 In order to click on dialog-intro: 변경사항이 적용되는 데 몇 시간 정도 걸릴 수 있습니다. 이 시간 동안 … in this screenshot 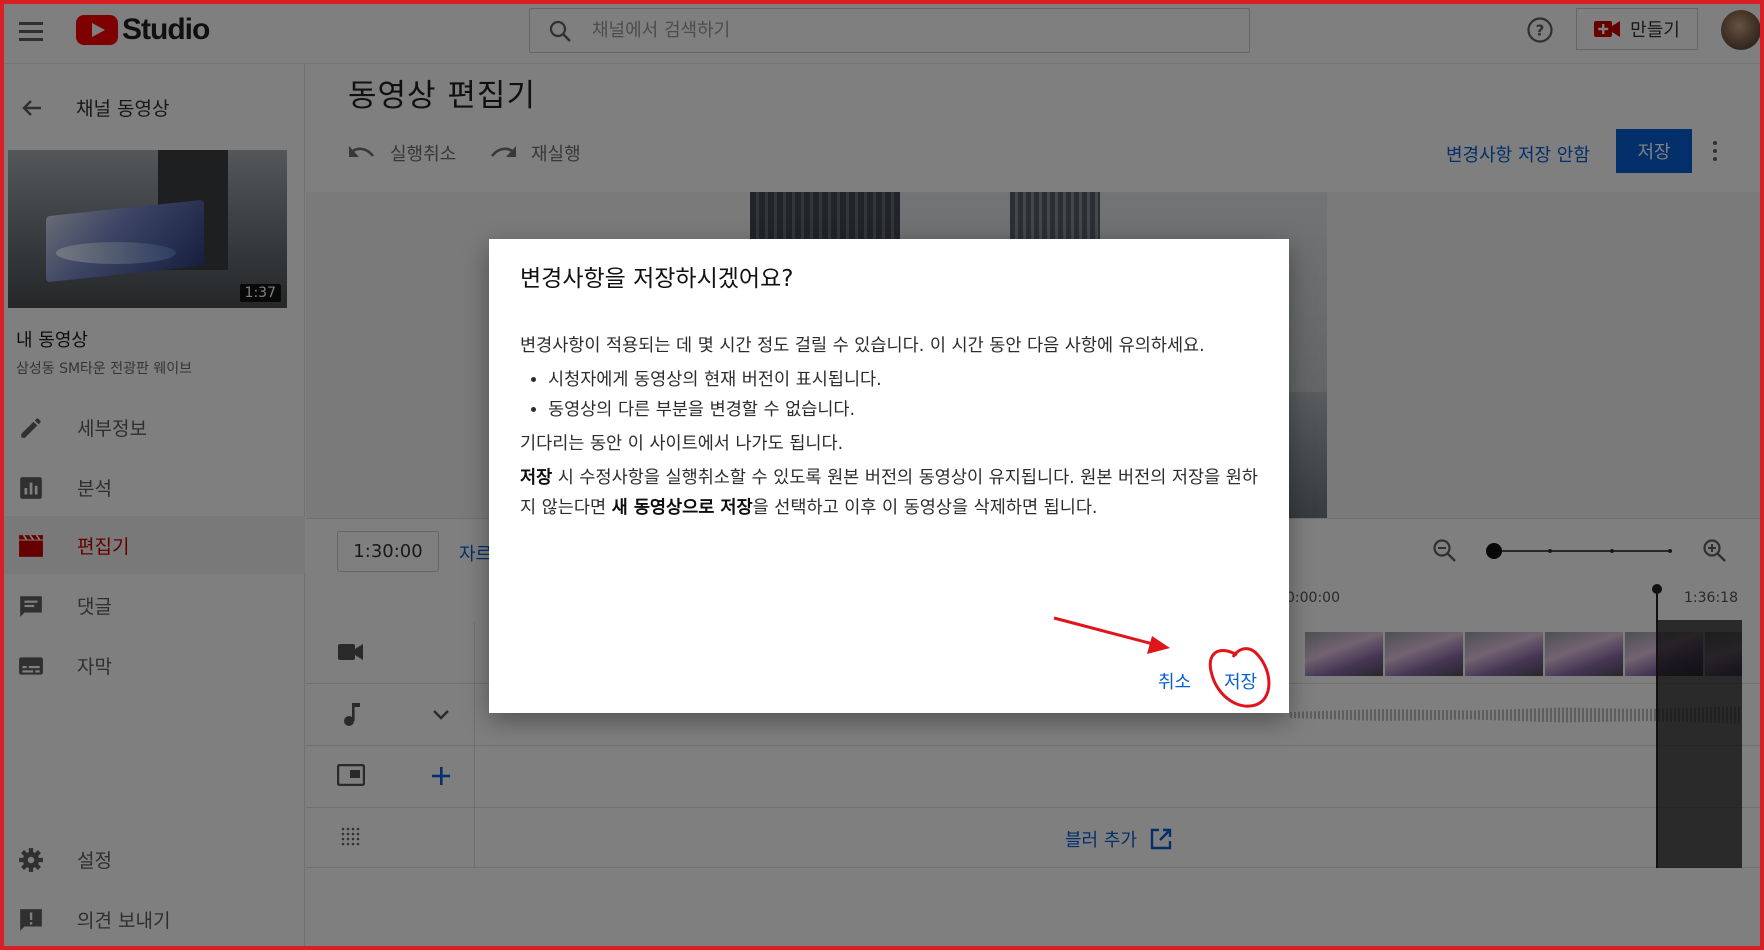, I will do `click(862, 346)`.